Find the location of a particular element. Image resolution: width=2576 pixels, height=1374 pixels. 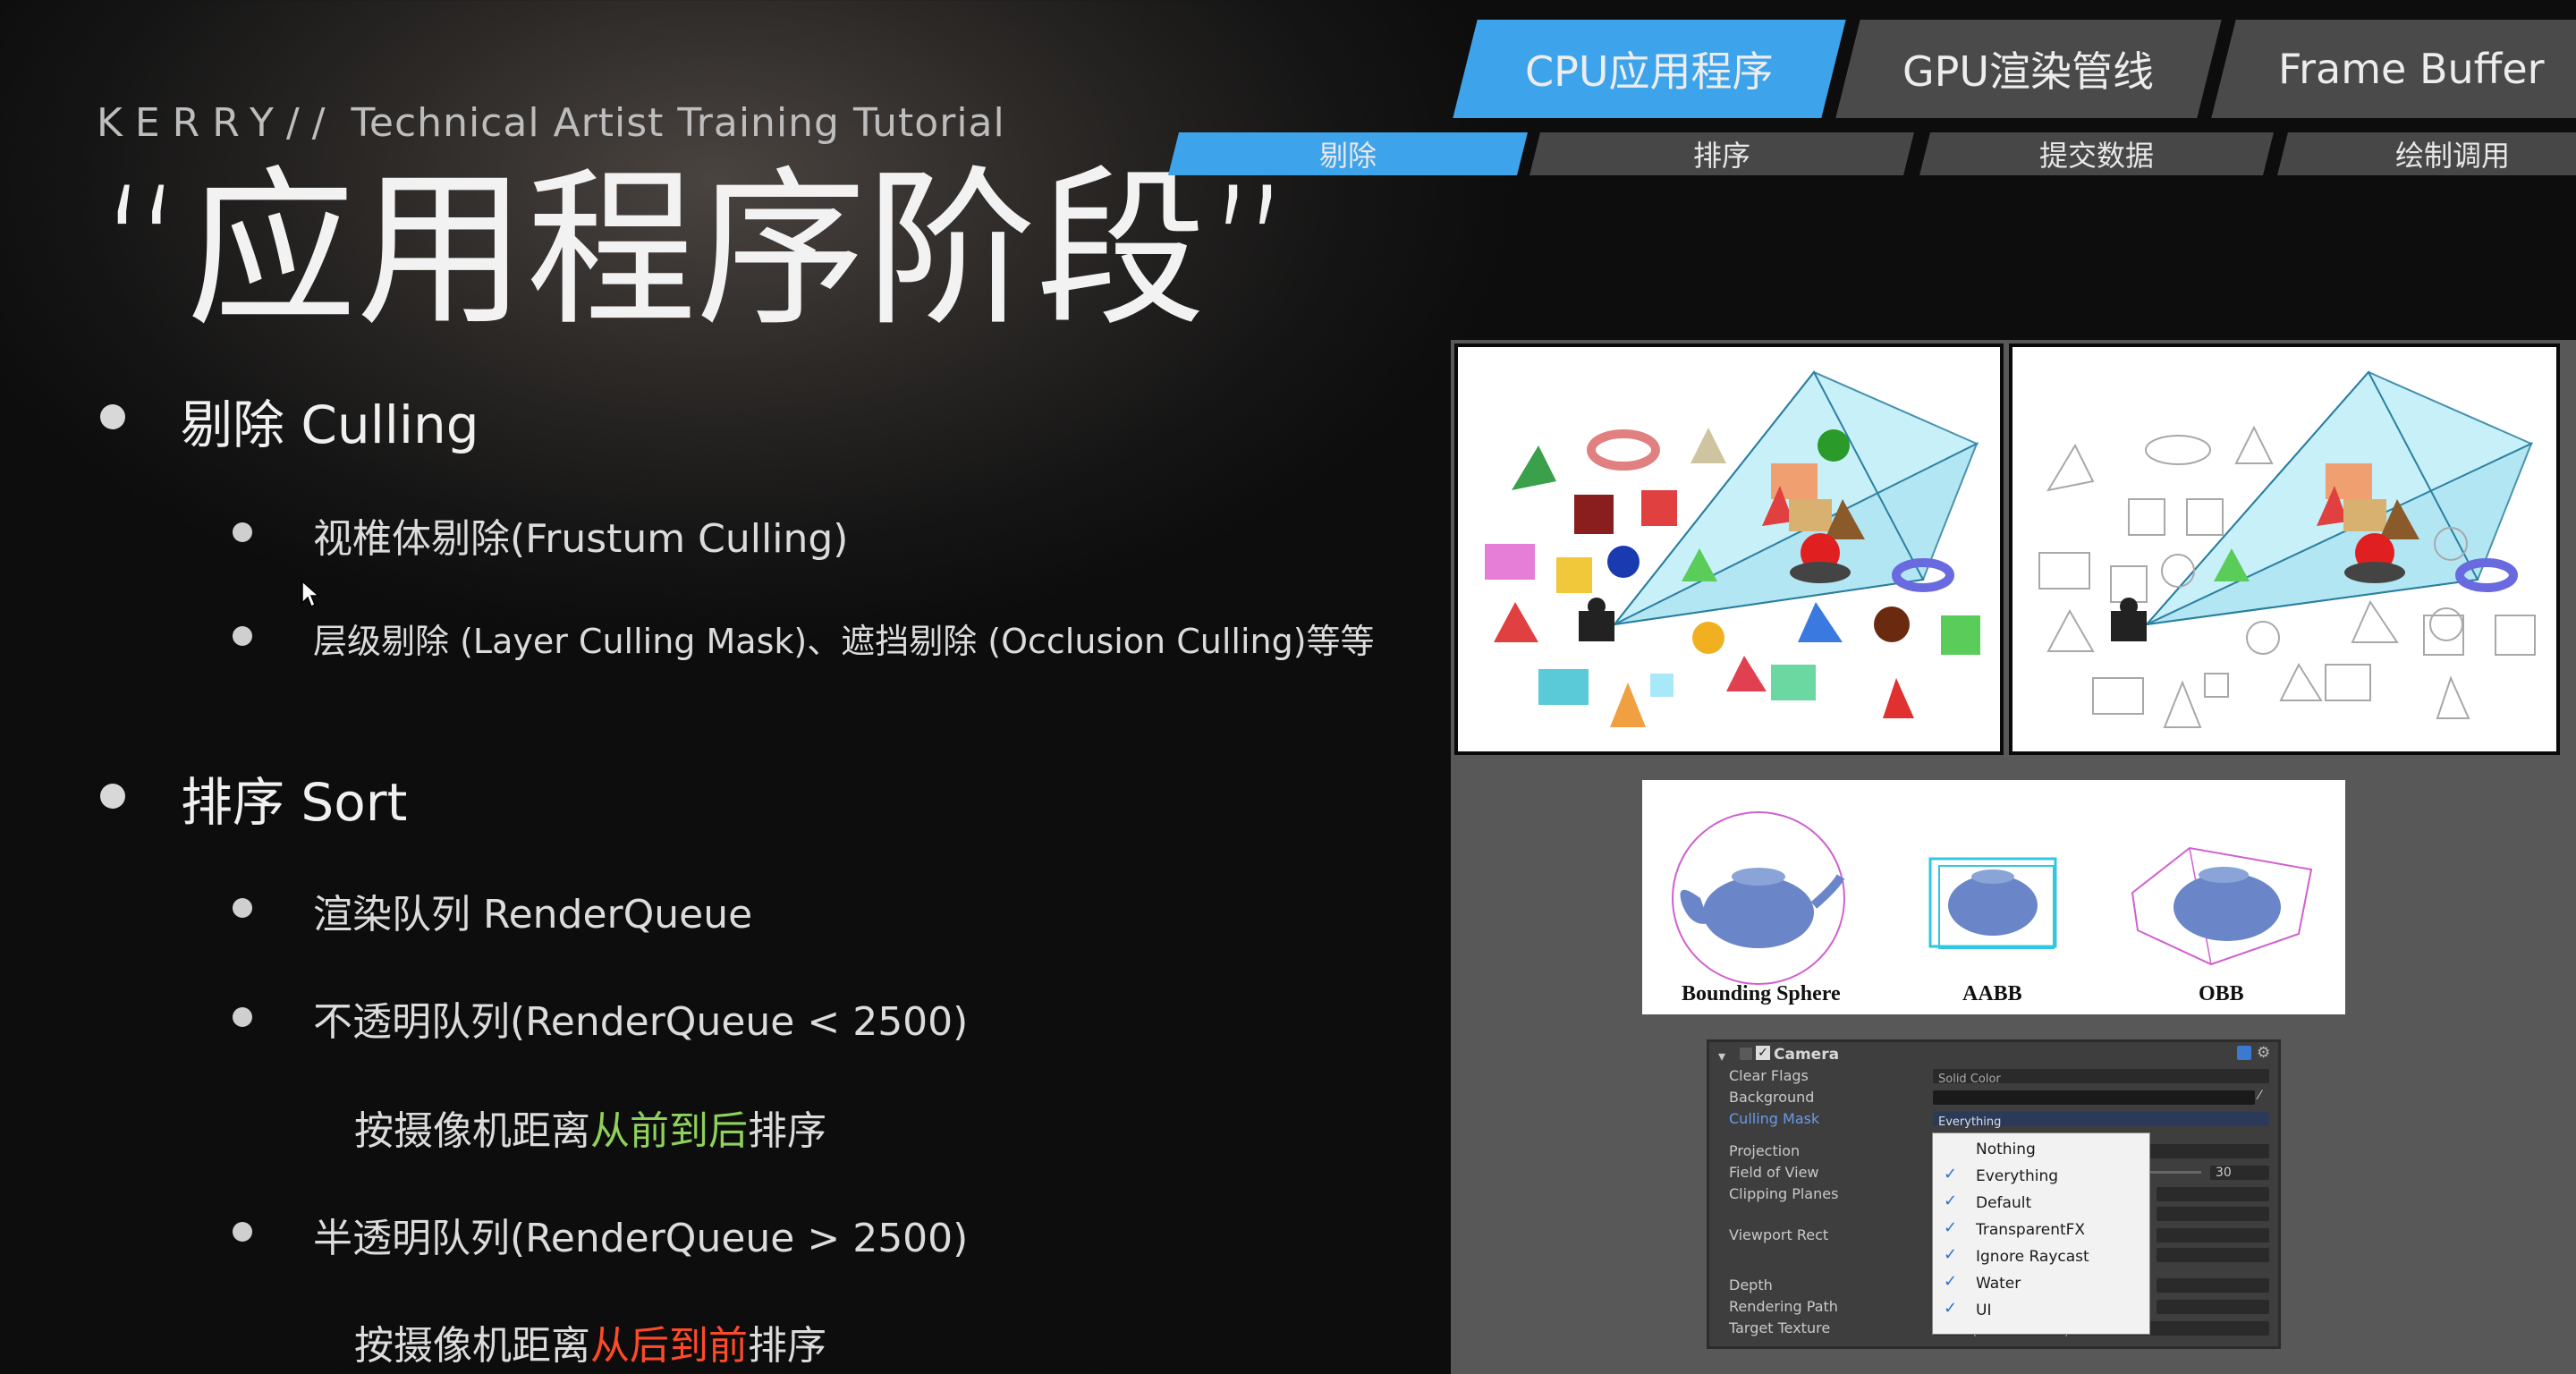

option-ui: UI is located at coordinates (1983, 1310).